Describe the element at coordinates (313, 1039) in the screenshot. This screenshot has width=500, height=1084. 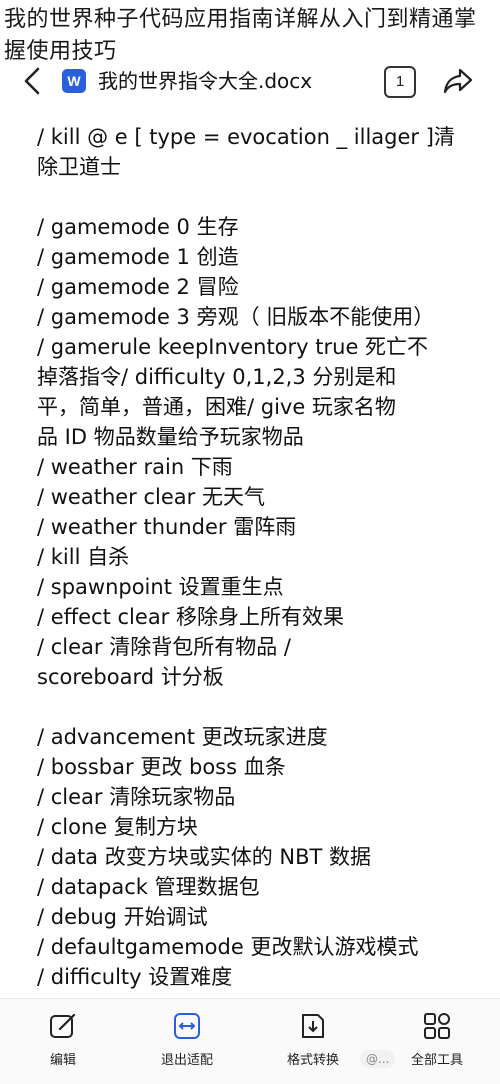
I see `format-convert-button: 格式转换` at that location.